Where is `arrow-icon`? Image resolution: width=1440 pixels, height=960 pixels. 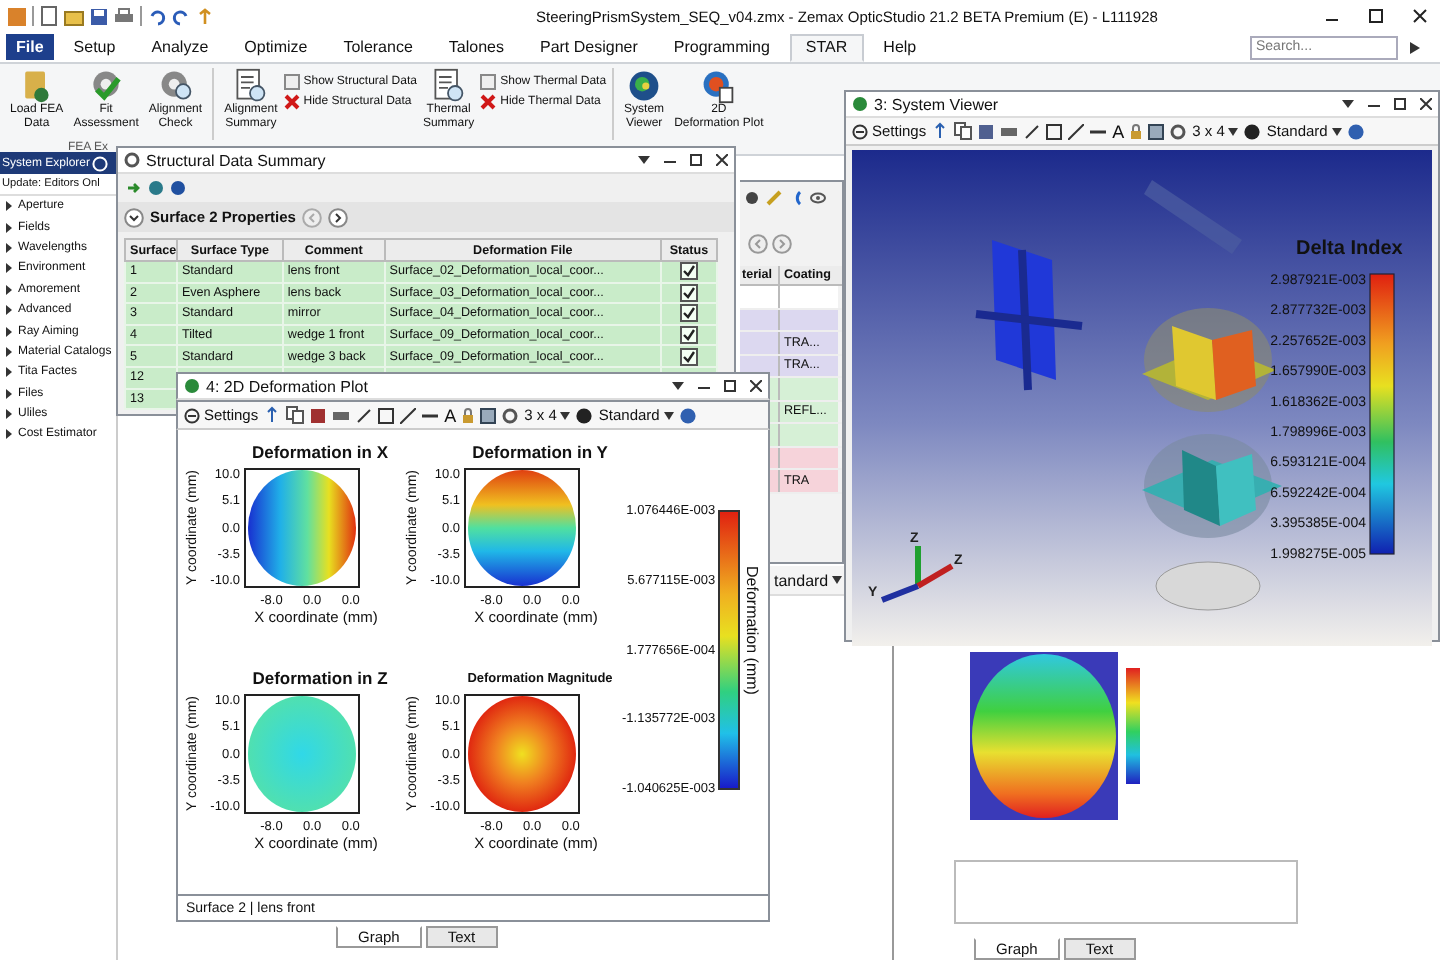
arrow-icon is located at coordinates (1415, 47).